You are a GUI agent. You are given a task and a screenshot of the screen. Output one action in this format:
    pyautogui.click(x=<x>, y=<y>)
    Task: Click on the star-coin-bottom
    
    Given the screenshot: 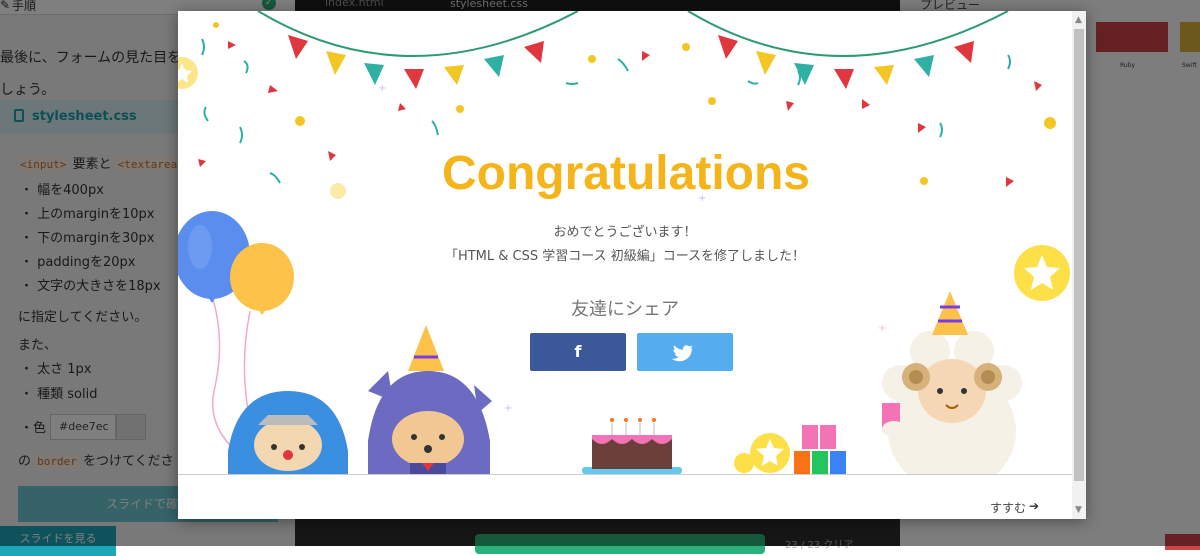 What is the action you would take?
    pyautogui.click(x=762, y=453)
    